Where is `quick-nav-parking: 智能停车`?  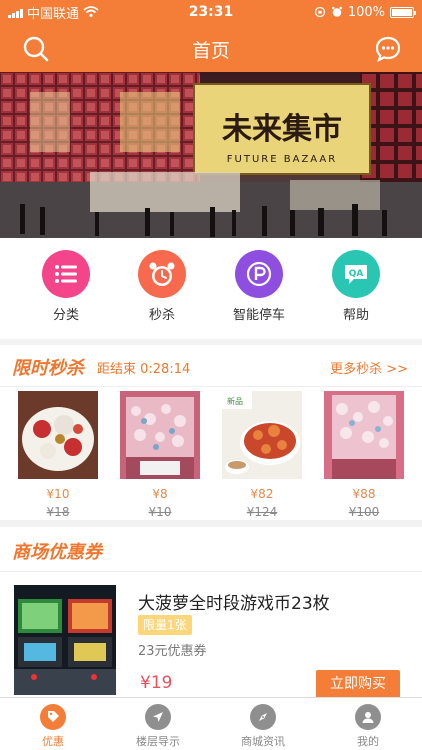
quick-nav-parking: 智能停车 is located at coordinates (259, 286).